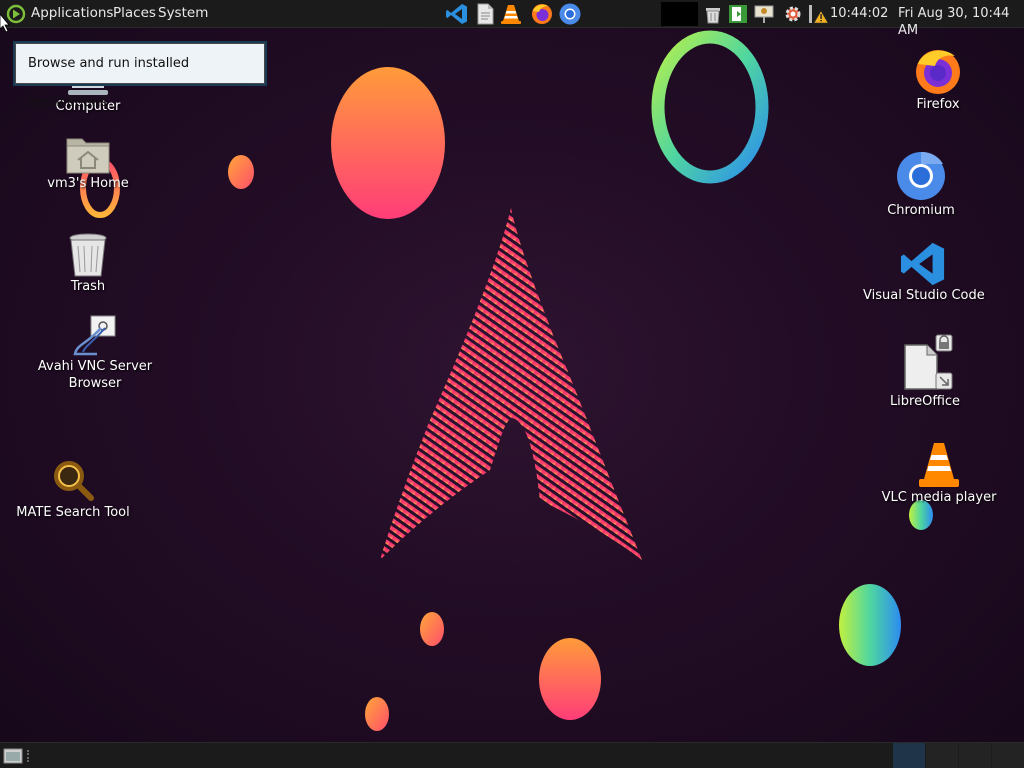  I want to click on desktop-label-vscode: Visual Studio Code, so click(924, 295).